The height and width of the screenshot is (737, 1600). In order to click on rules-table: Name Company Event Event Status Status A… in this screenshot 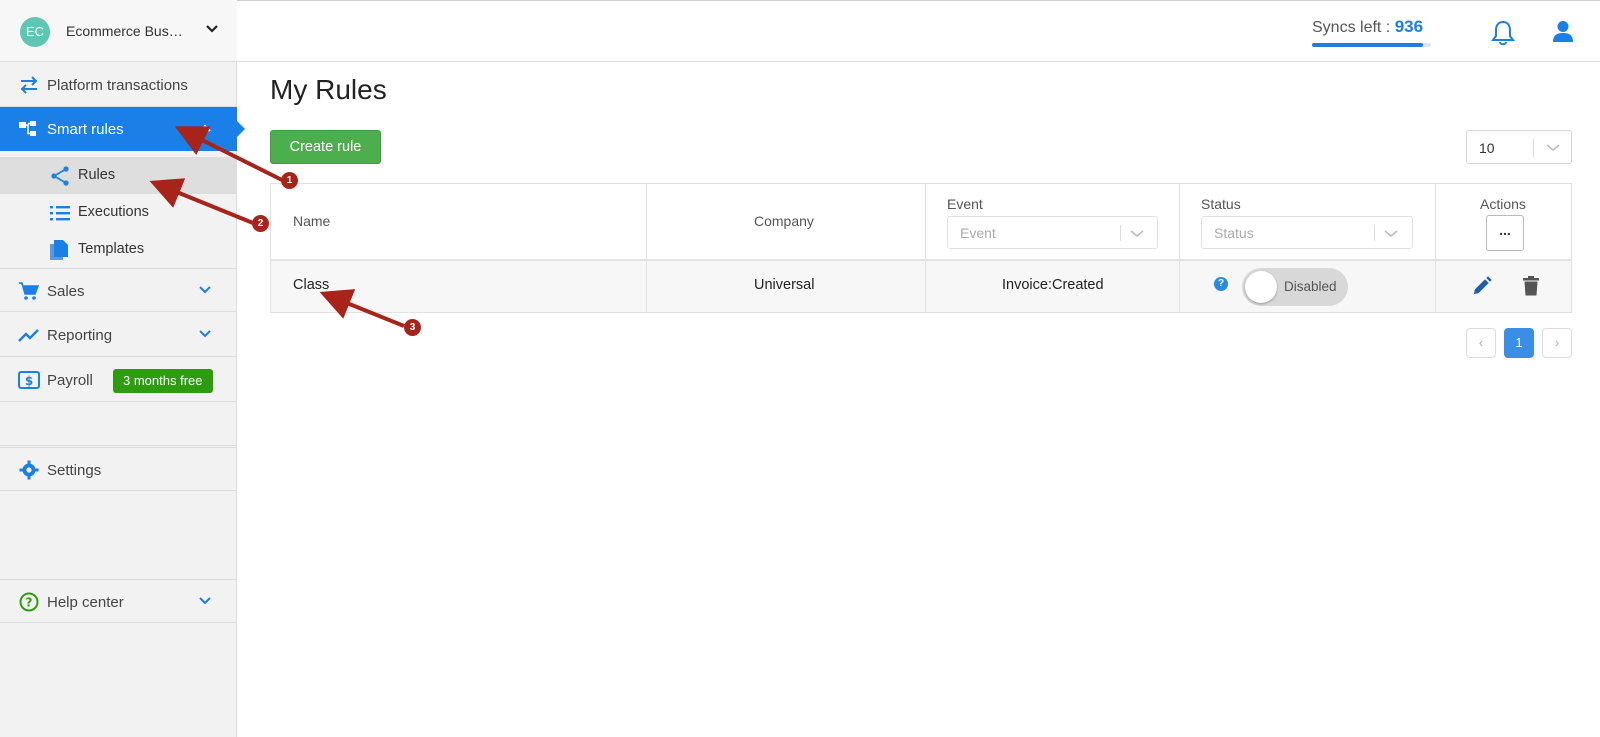, I will do `click(921, 248)`.